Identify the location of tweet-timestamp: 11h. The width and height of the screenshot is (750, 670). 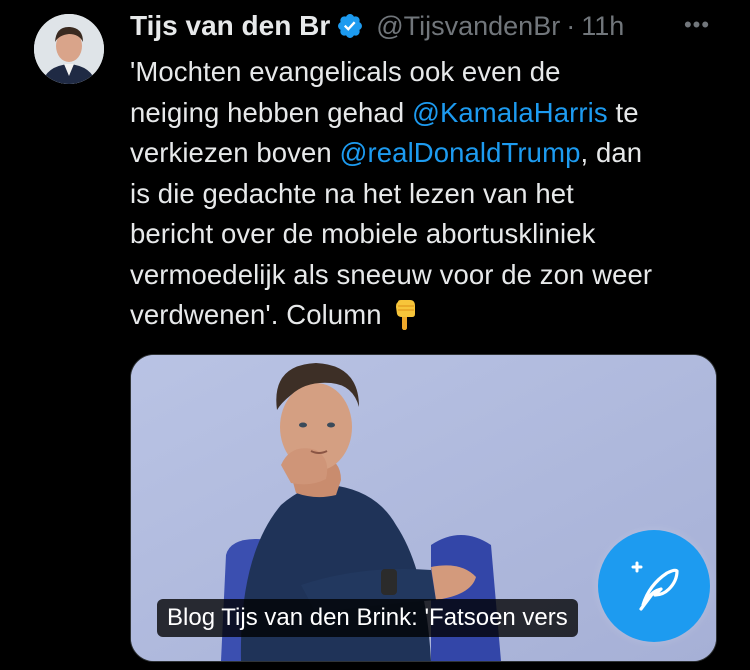
(602, 26).